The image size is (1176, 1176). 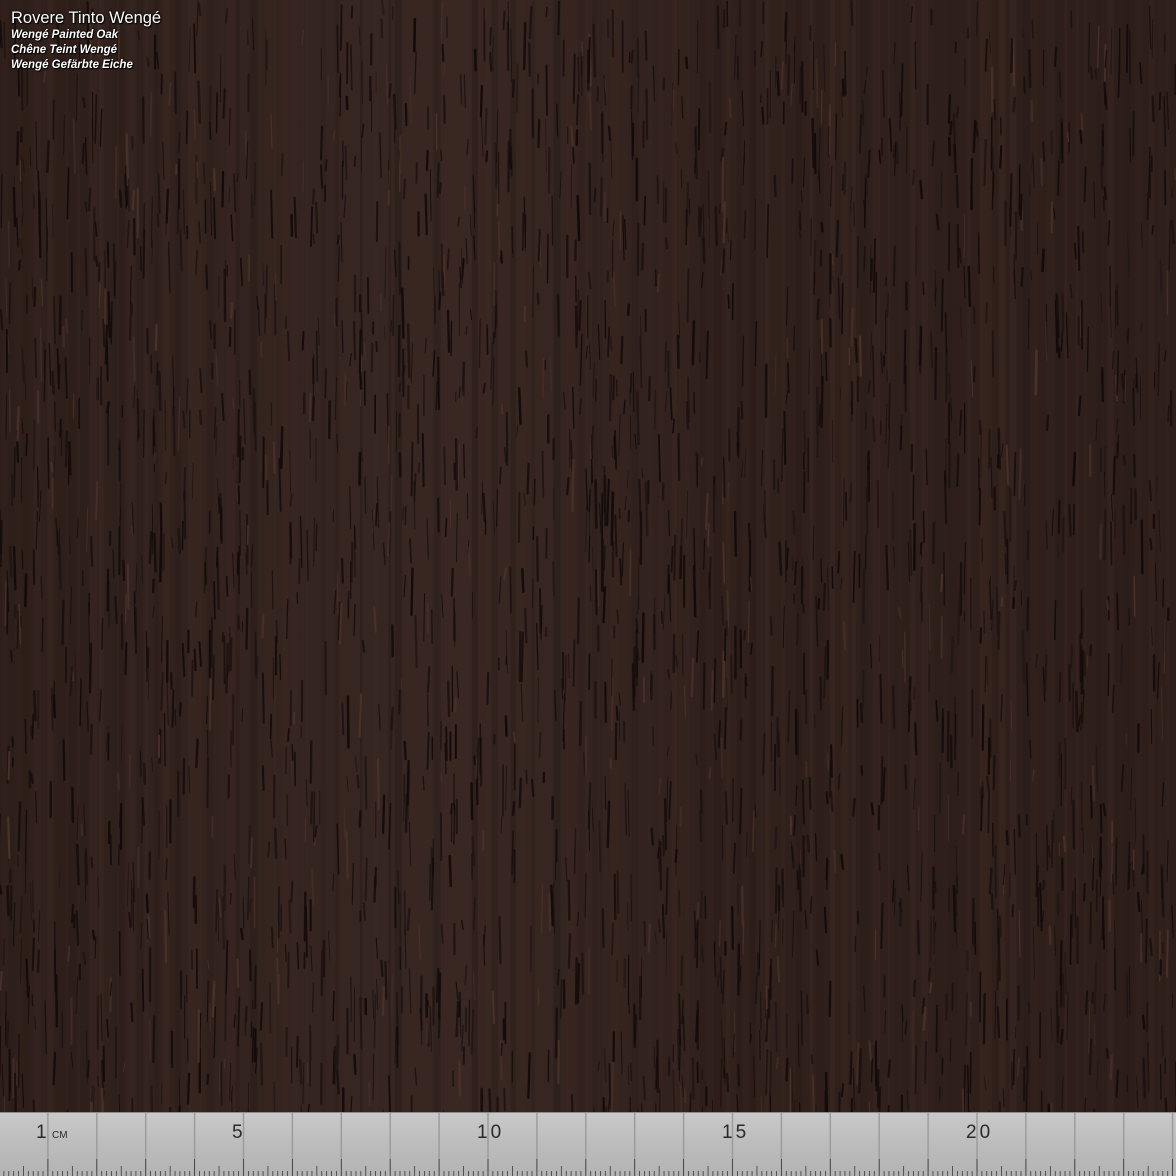 What do you see at coordinates (60, 1135) in the screenshot?
I see `ruler-unit-label: CM` at bounding box center [60, 1135].